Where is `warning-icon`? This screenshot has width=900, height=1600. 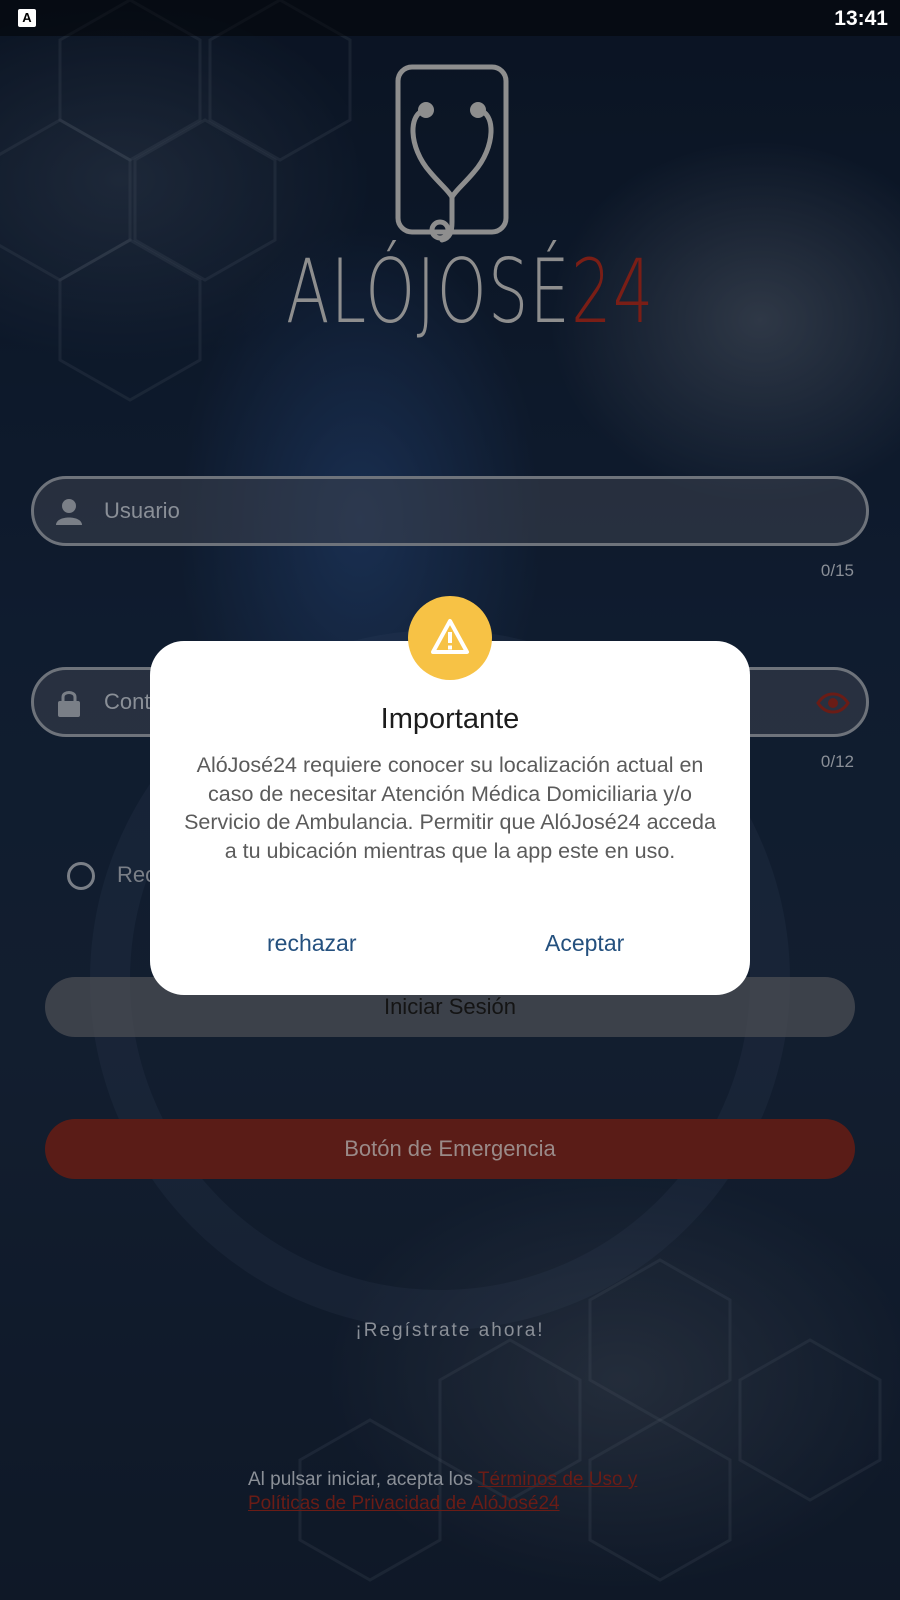
warning-icon is located at coordinates (450, 636).